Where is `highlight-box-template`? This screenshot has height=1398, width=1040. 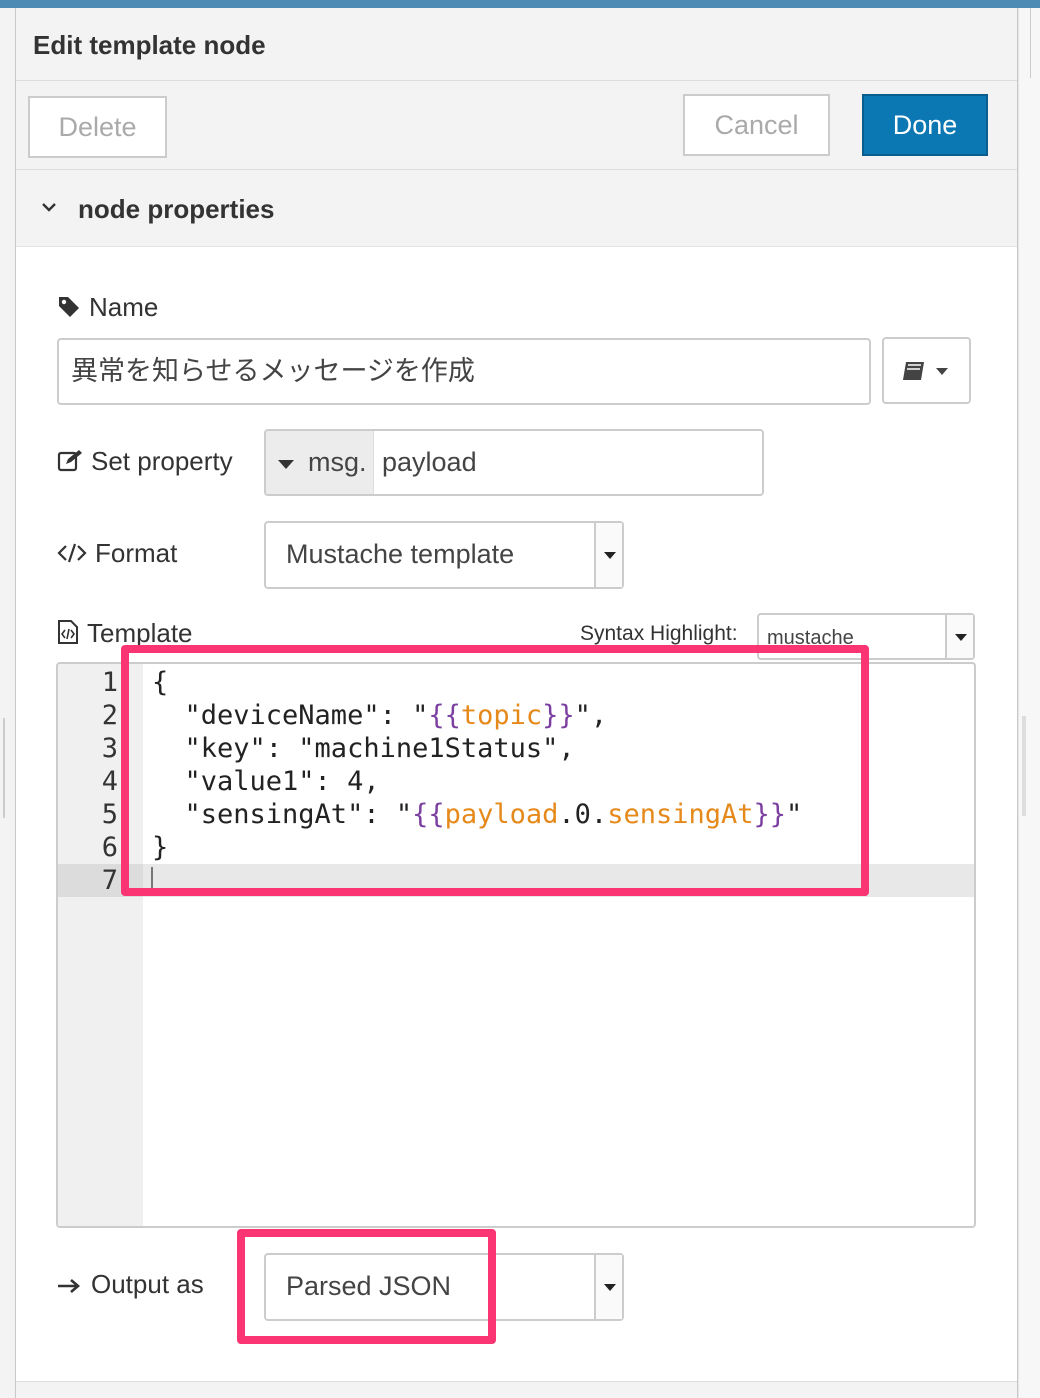 highlight-box-template is located at coordinates (495, 770).